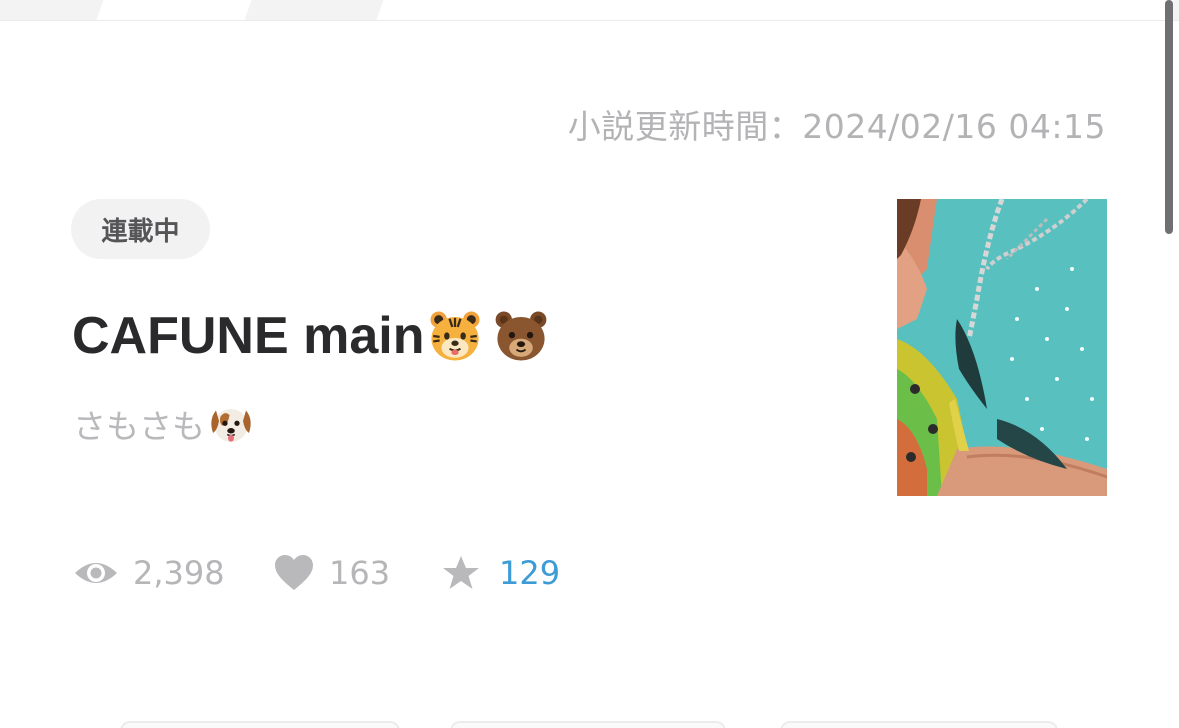  Describe the element at coordinates (836, 126) in the screenshot. I see `update-time: 小説更新時間：2024/02/16 04:15` at that location.